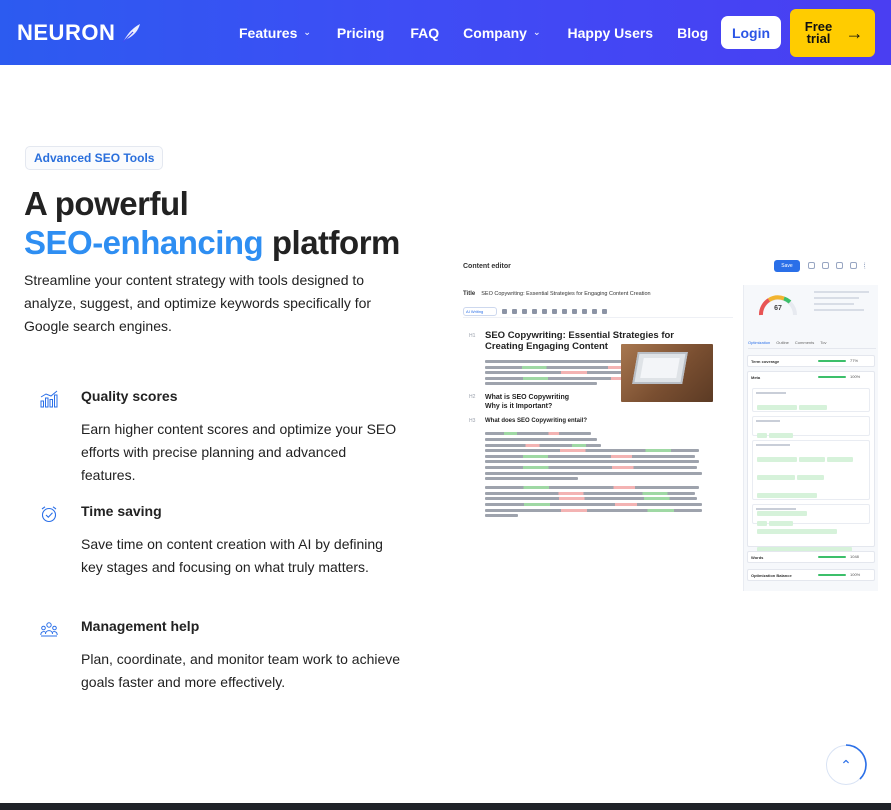 The height and width of the screenshot is (810, 891). I want to click on row-label: Meta, so click(756, 377).